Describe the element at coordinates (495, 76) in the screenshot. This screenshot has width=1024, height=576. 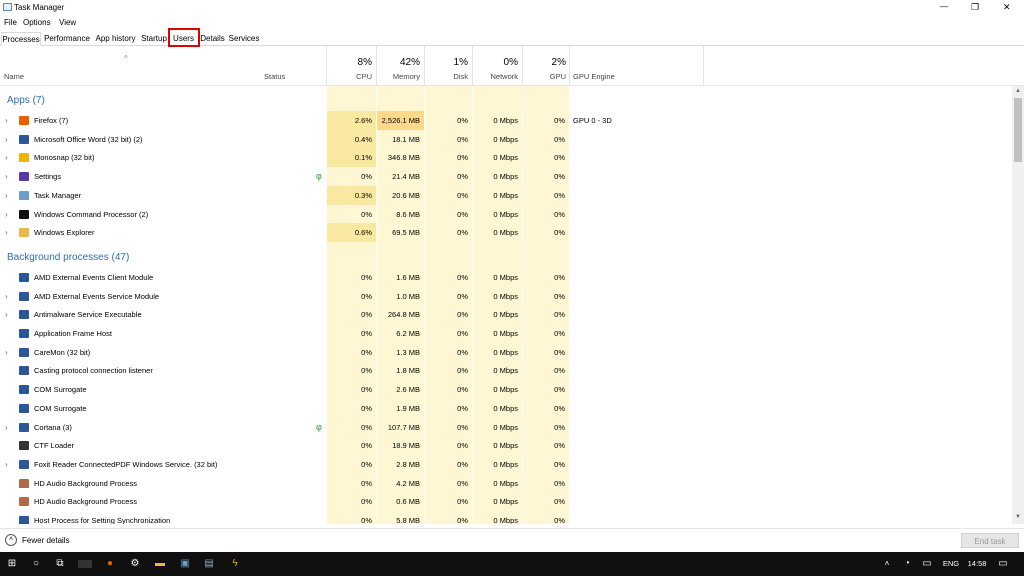
I see `header-network: Network` at that location.